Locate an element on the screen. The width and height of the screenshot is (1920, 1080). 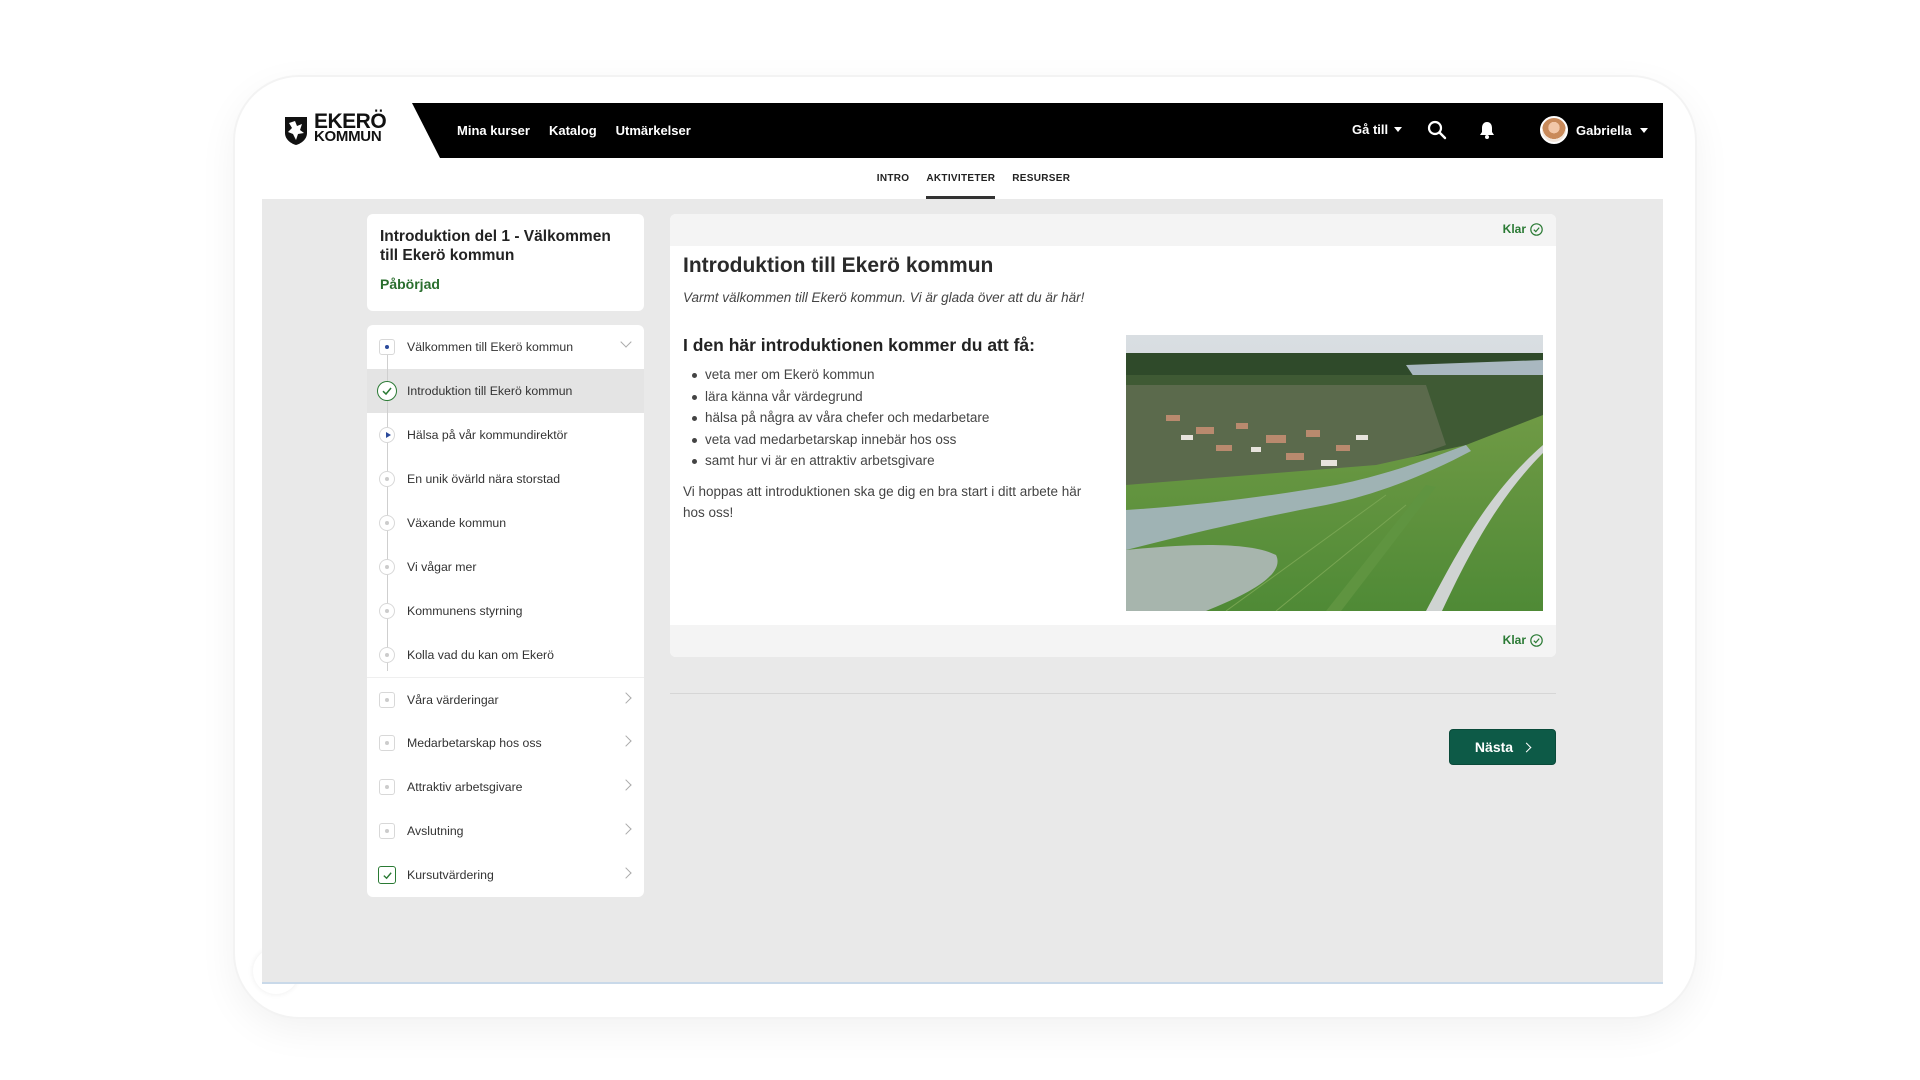
list-item: veta vad medarbetarskap innebär hos oss is located at coordinates (840, 440).